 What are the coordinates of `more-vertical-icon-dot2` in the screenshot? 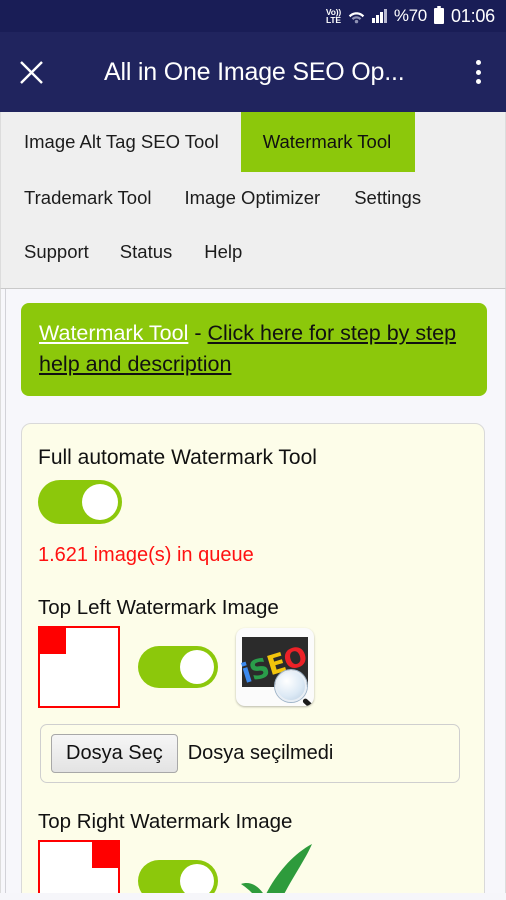 It's located at (478, 72).